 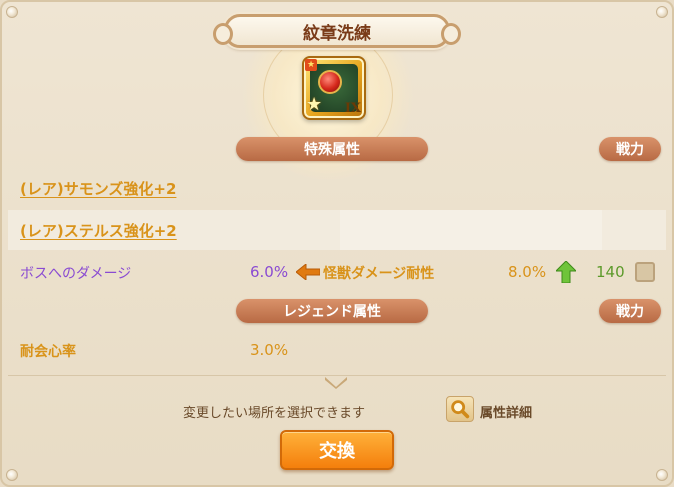 What do you see at coordinates (98, 188) in the screenshot?
I see `attribute-link: (レア)サモンズ強化+2` at bounding box center [98, 188].